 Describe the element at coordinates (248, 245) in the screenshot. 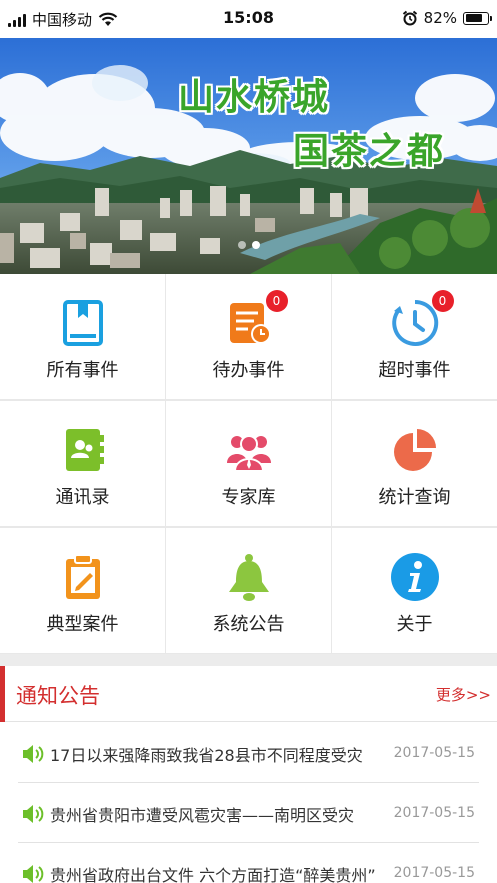

I see `carousel-indicator` at that location.